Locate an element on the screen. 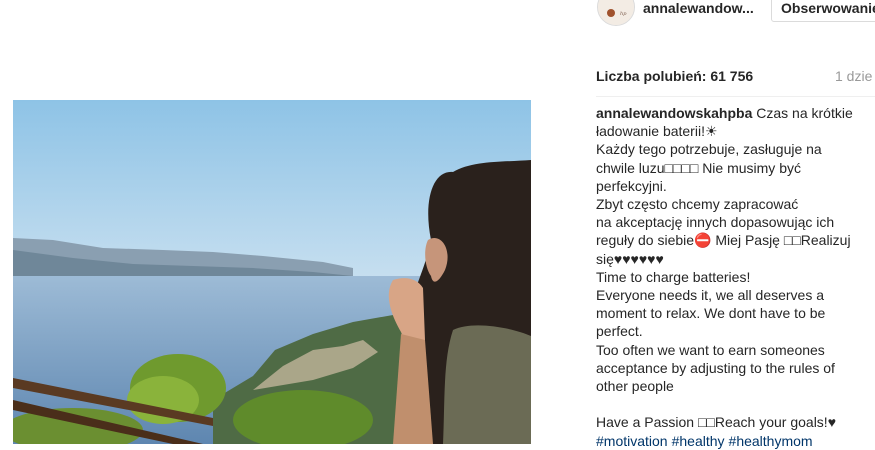  caption-line is located at coordinates (730, 404).